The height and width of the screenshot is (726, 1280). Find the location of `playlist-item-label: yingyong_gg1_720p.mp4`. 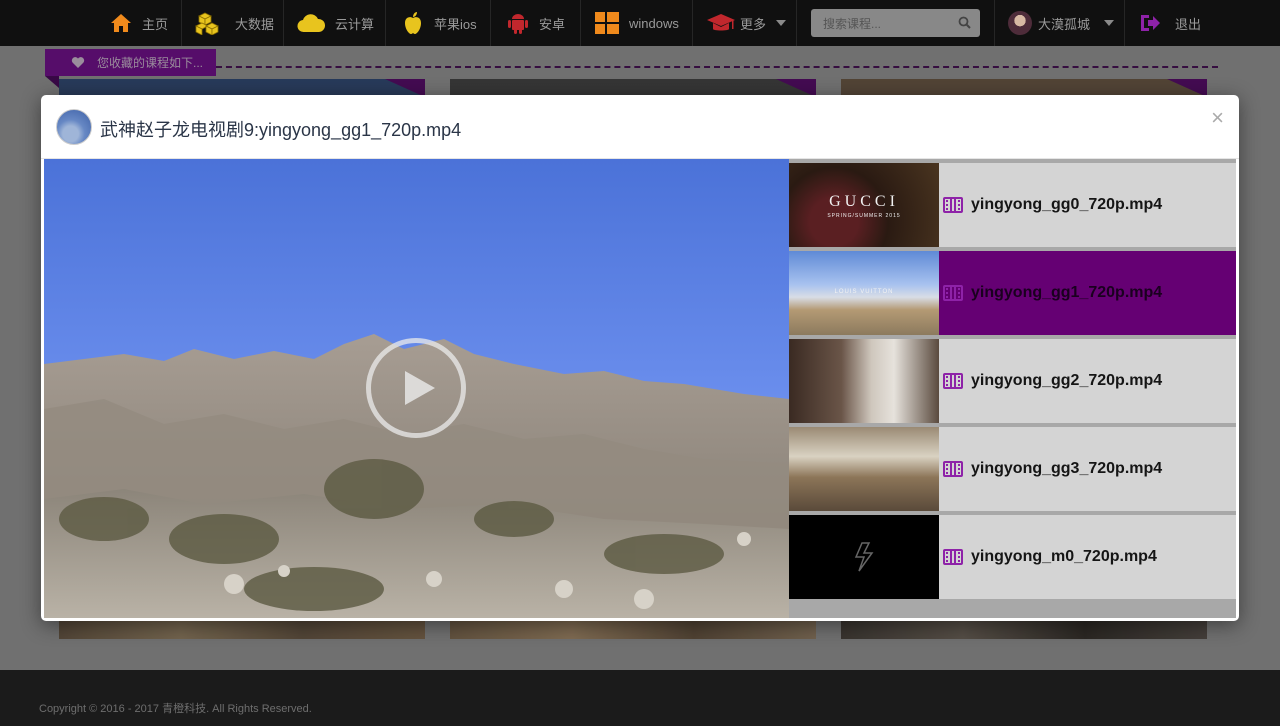

playlist-item-label: yingyong_gg1_720p.mp4 is located at coordinates (1067, 292).